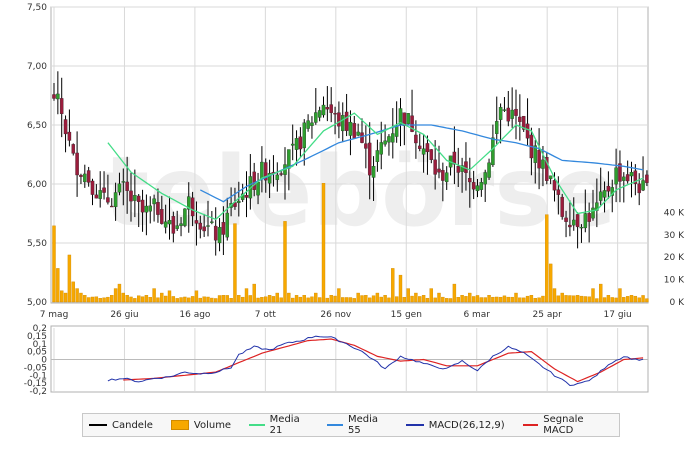  What do you see at coordinates (674, 213) in the screenshot?
I see `volume-y-tick-label: 40 K` at bounding box center [674, 213].